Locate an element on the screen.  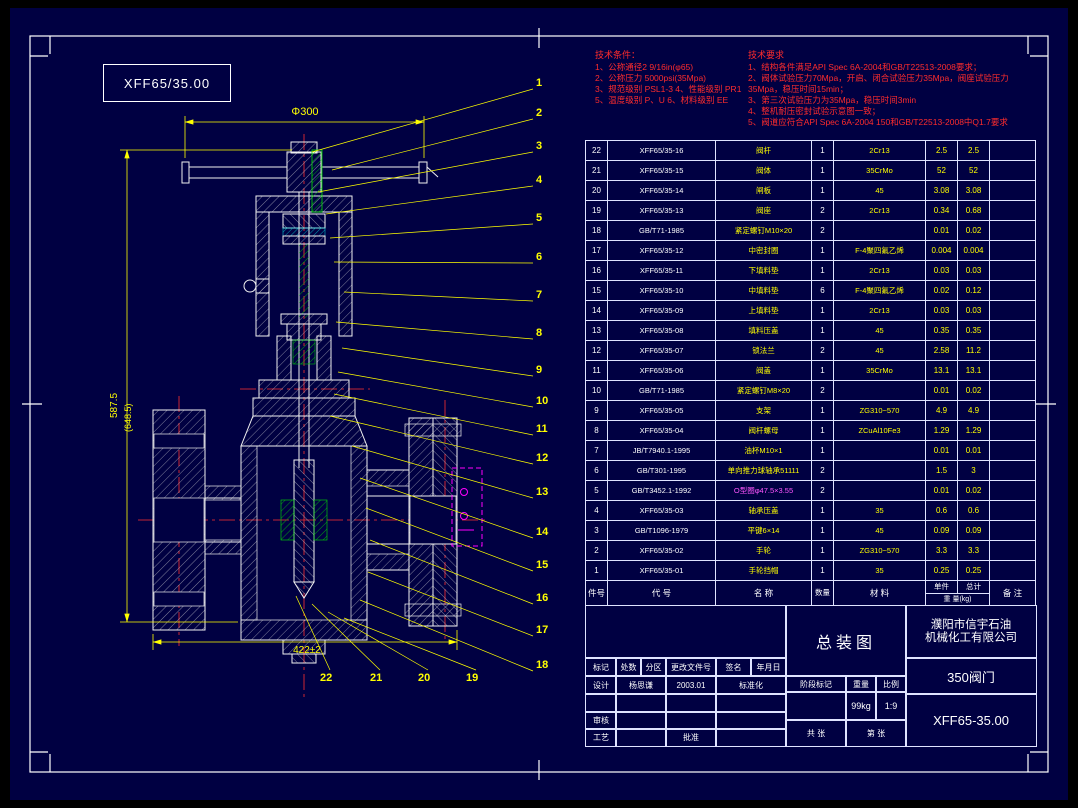
parts-cell: XFF65/35-15 is located at coordinates (661, 170).